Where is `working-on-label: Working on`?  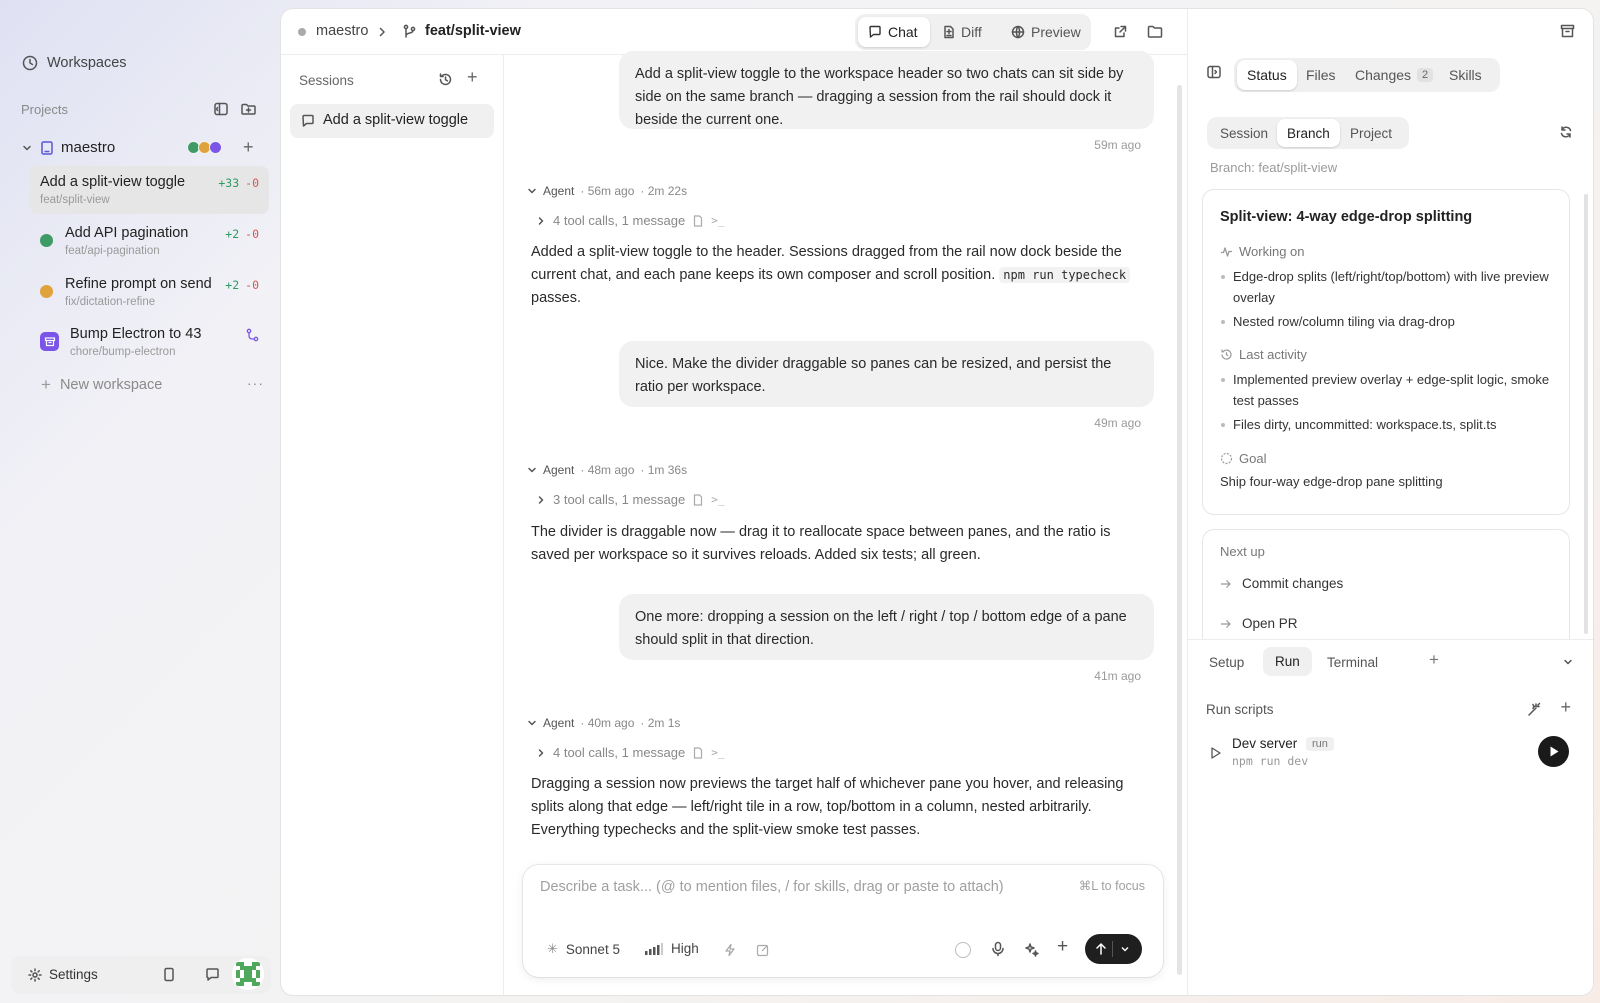 working-on-label: Working on is located at coordinates (1272, 251).